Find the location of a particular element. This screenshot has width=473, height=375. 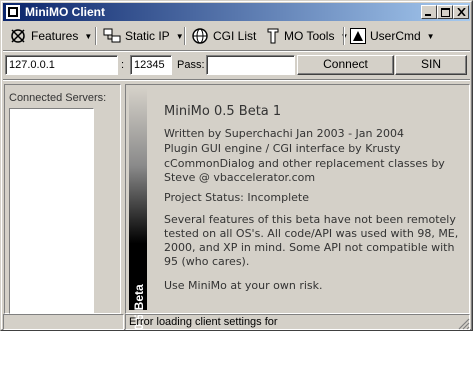

features-menu-button: Features ▼ is located at coordinates (50, 36).